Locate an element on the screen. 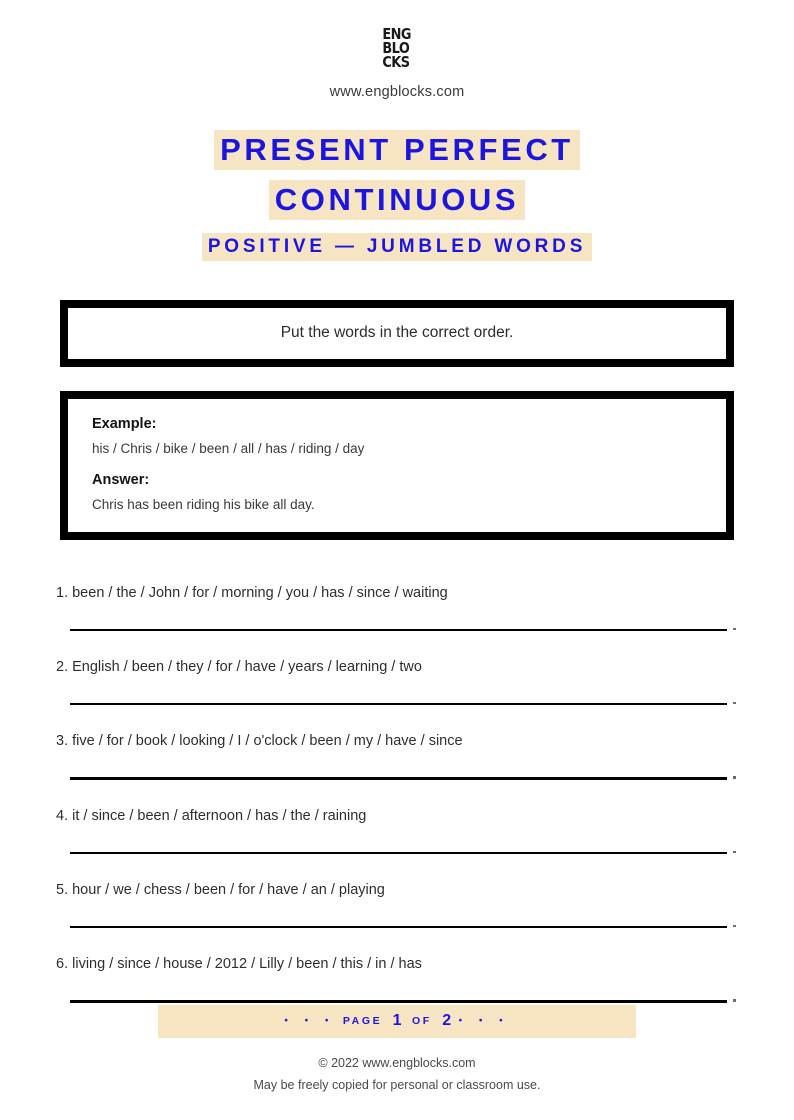 The image size is (794, 1120). page-title-line-1-text: PRESENT PERFECT is located at coordinates (397, 149).